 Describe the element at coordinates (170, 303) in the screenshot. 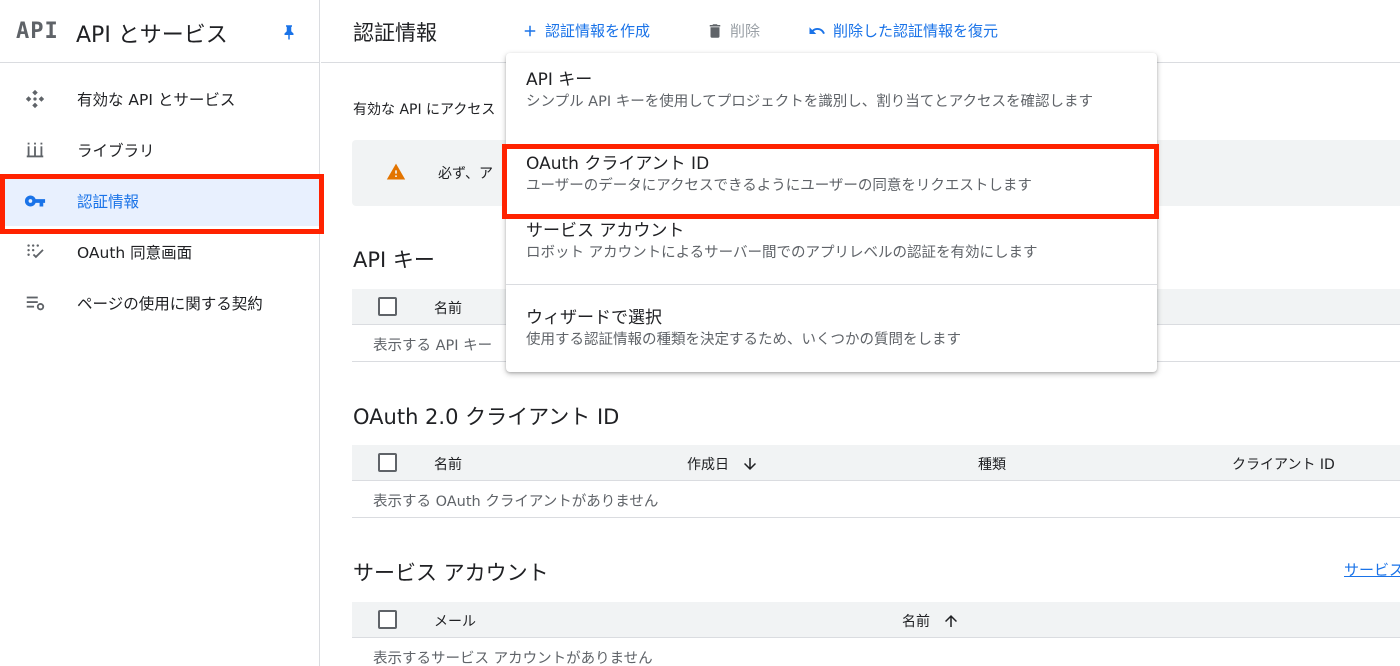

I see `sidebar-item-label: ページの使用に関する契約` at that location.